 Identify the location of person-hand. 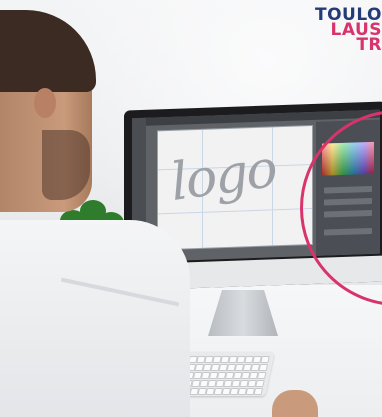
(295, 403).